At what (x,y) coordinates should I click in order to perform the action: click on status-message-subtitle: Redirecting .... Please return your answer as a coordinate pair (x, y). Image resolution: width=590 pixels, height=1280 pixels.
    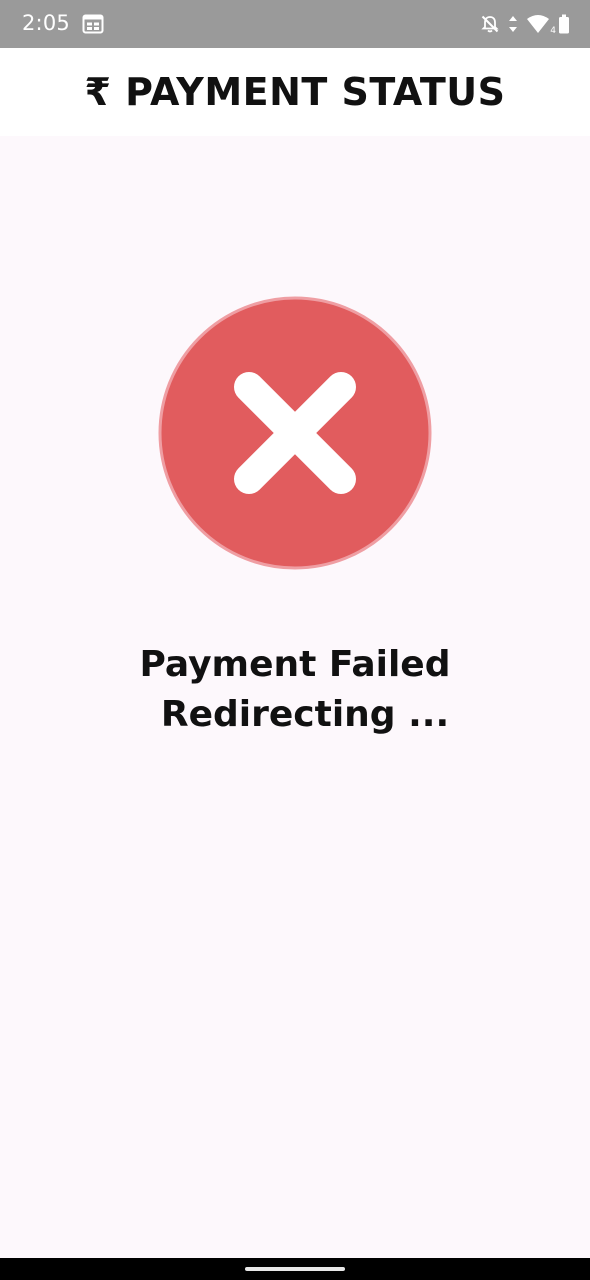
    Looking at the image, I should click on (305, 714).